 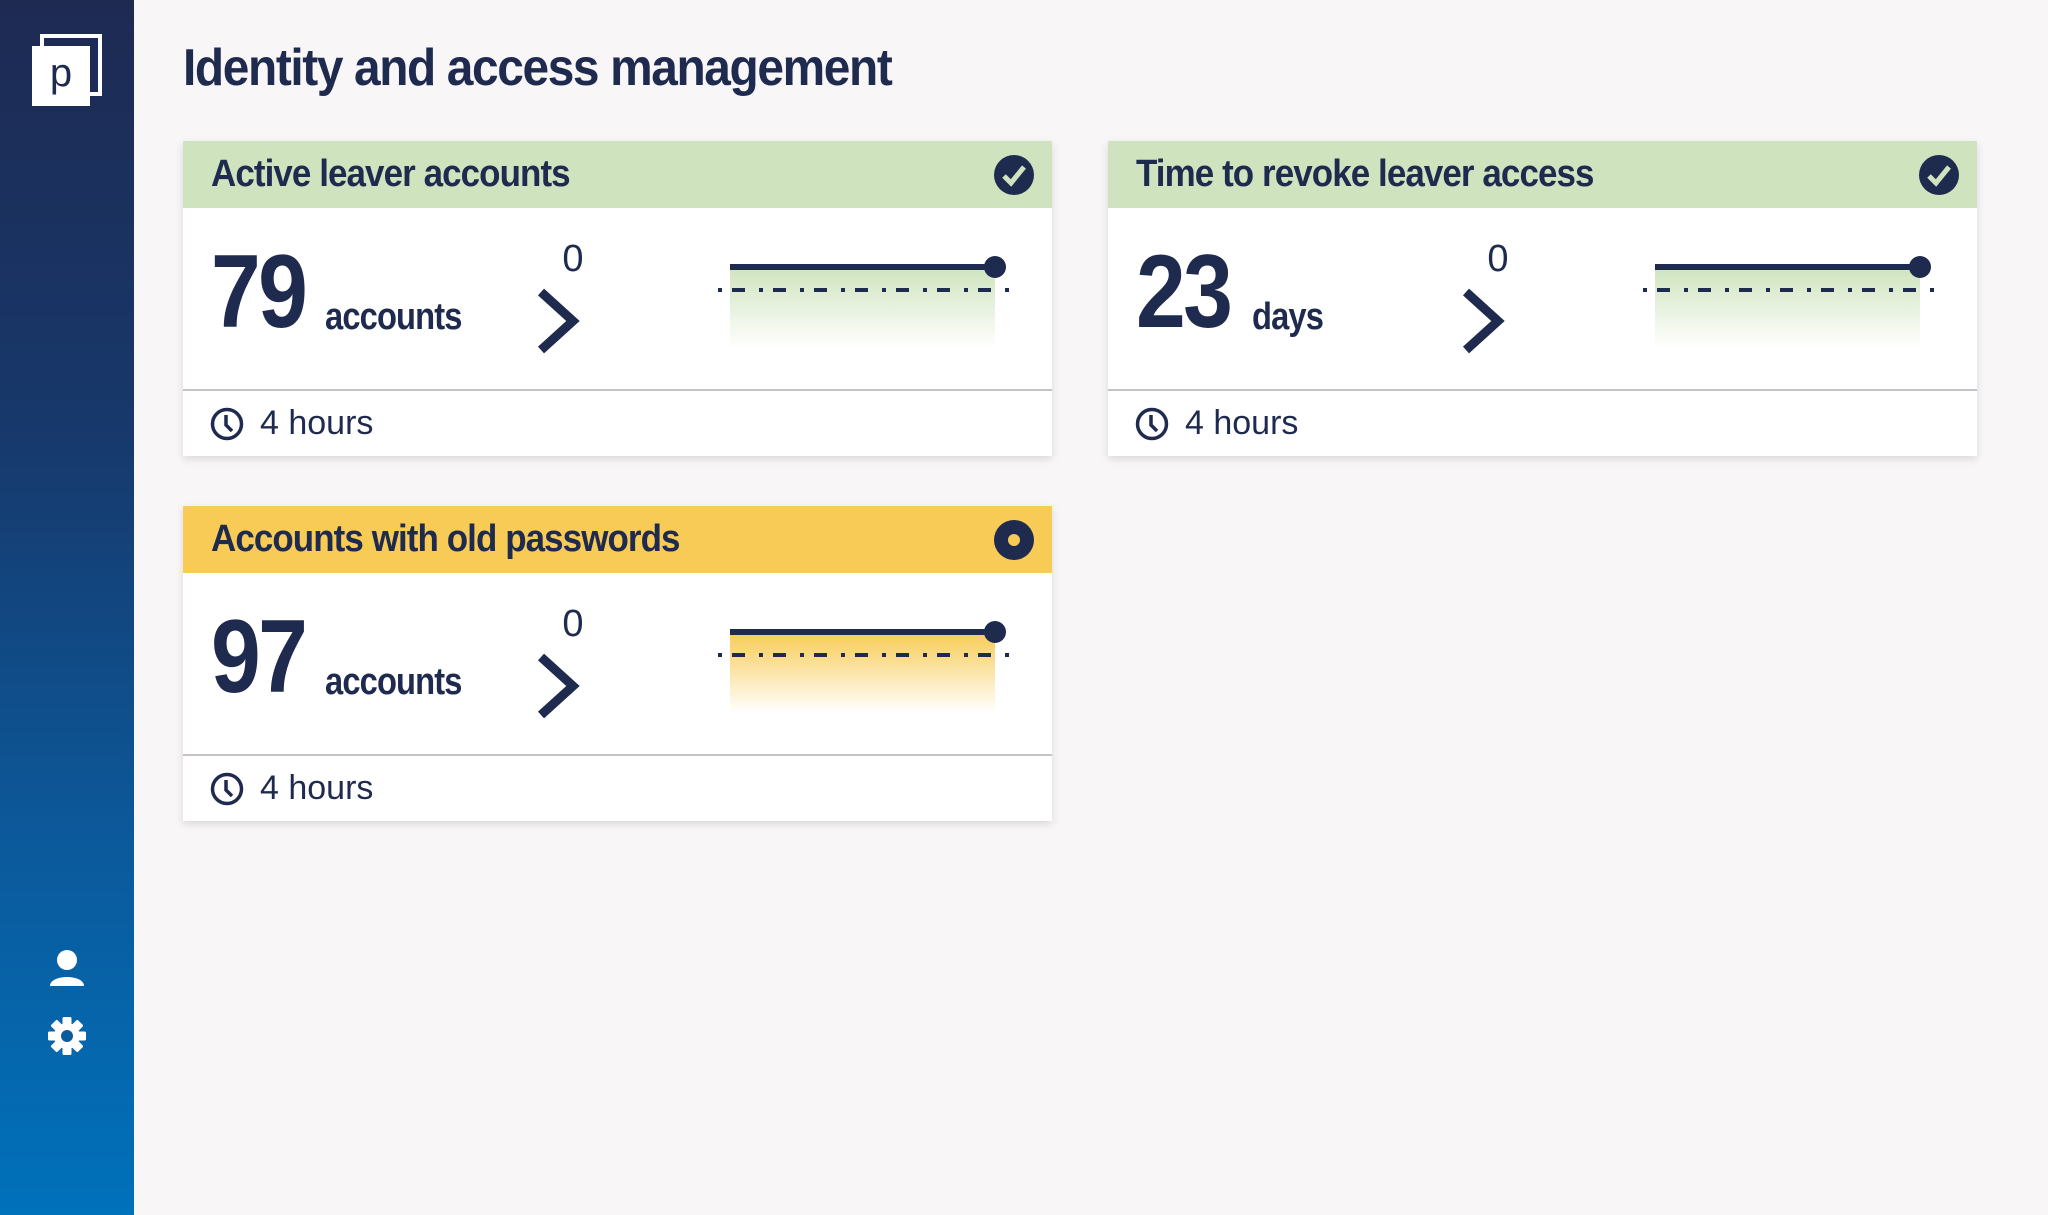 What do you see at coordinates (617, 174) in the screenshot?
I see `card-header: Active leaver accounts` at bounding box center [617, 174].